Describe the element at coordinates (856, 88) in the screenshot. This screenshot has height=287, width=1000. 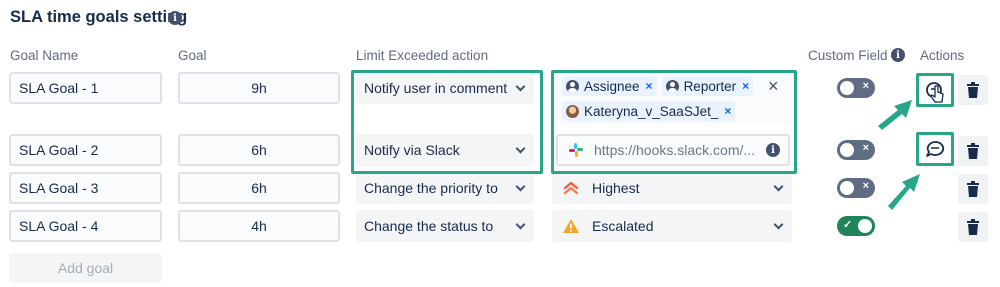
I see `custom-field-toggle-1: ×` at that location.